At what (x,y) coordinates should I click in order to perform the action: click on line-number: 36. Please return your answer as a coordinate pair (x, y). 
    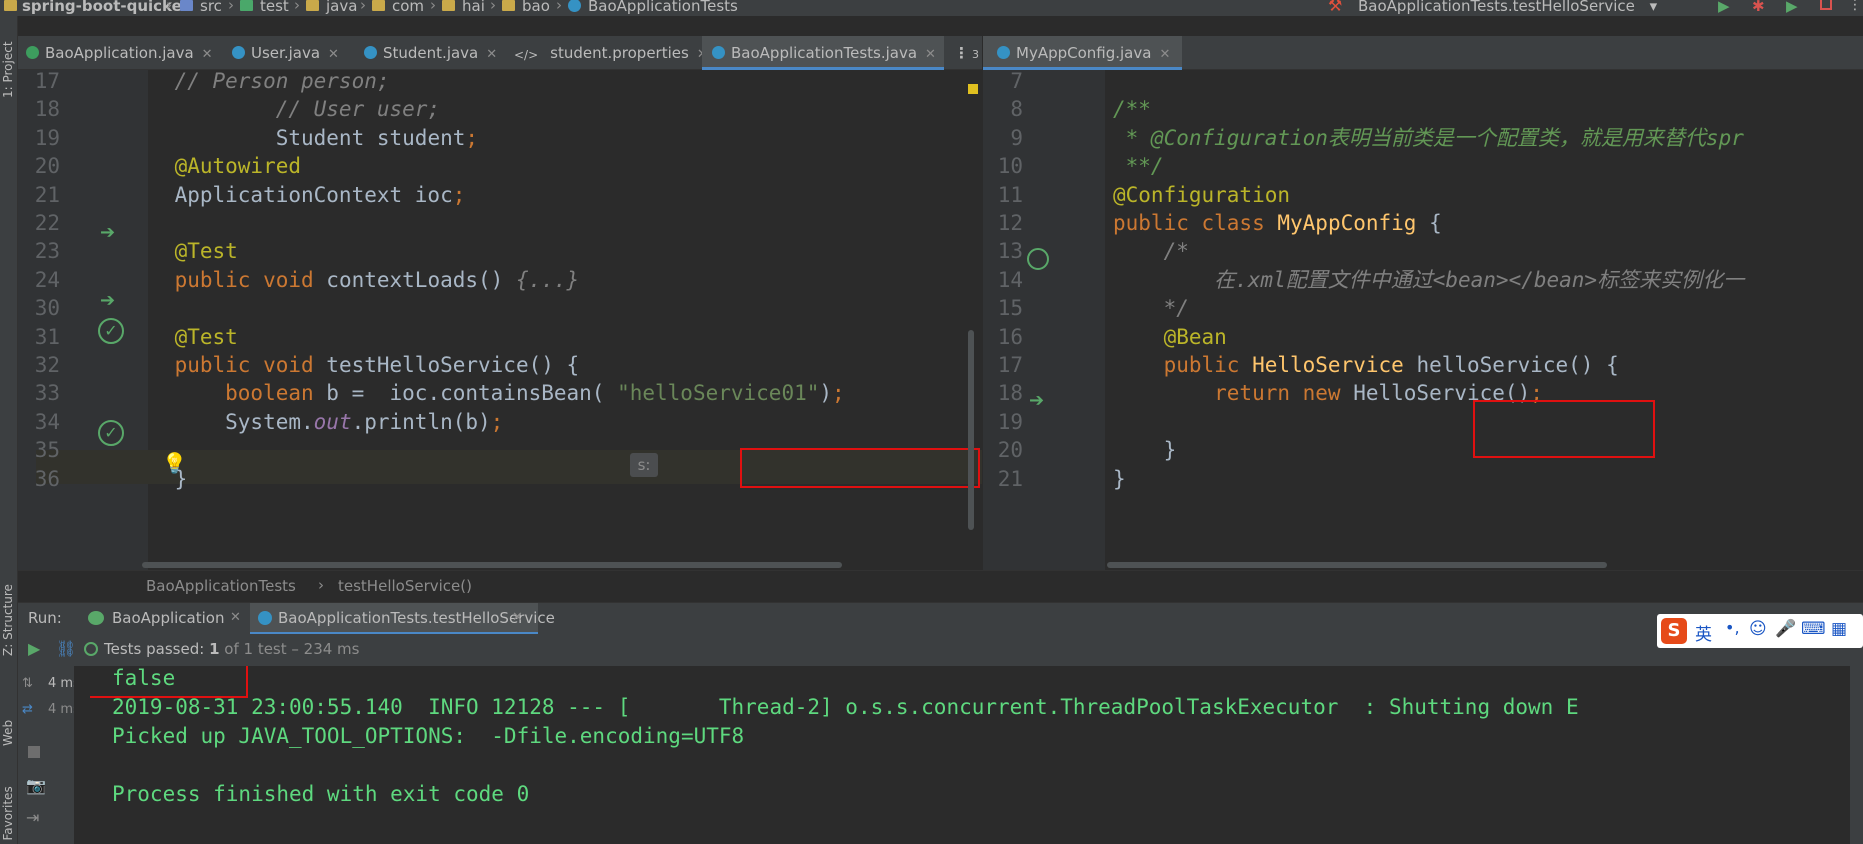
    Looking at the image, I should click on (47, 478).